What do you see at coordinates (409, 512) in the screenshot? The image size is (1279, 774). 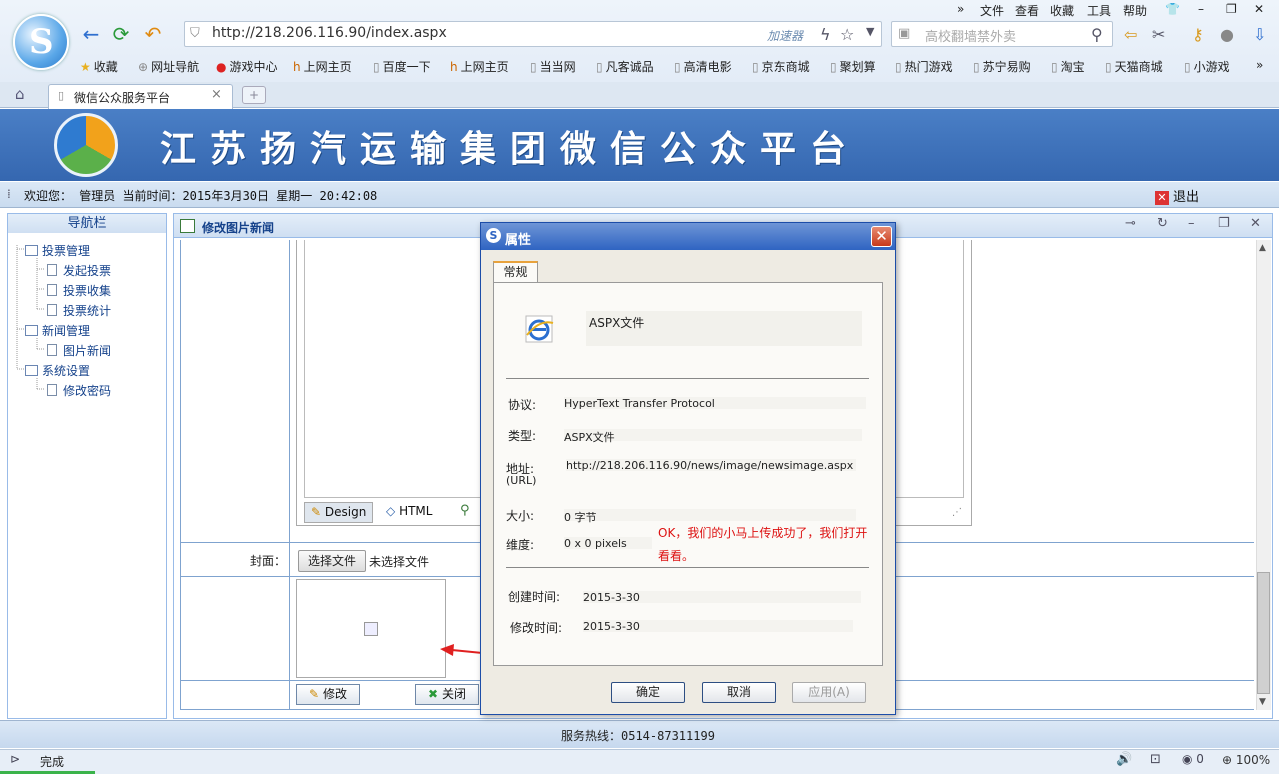 I see `tab-html: ◇ HTML` at bounding box center [409, 512].